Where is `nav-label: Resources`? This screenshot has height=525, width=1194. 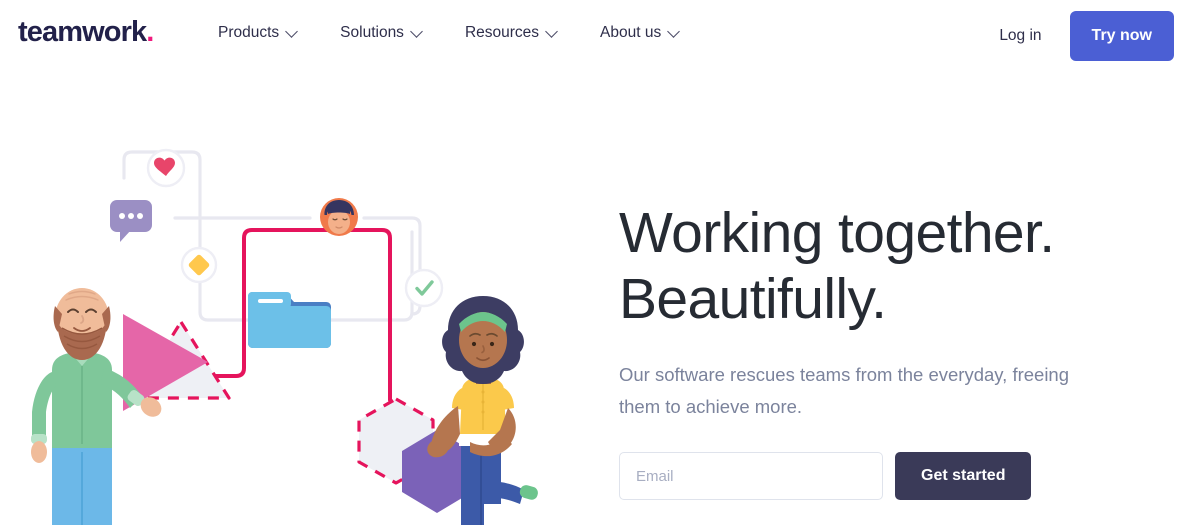 nav-label: Resources is located at coordinates (502, 32).